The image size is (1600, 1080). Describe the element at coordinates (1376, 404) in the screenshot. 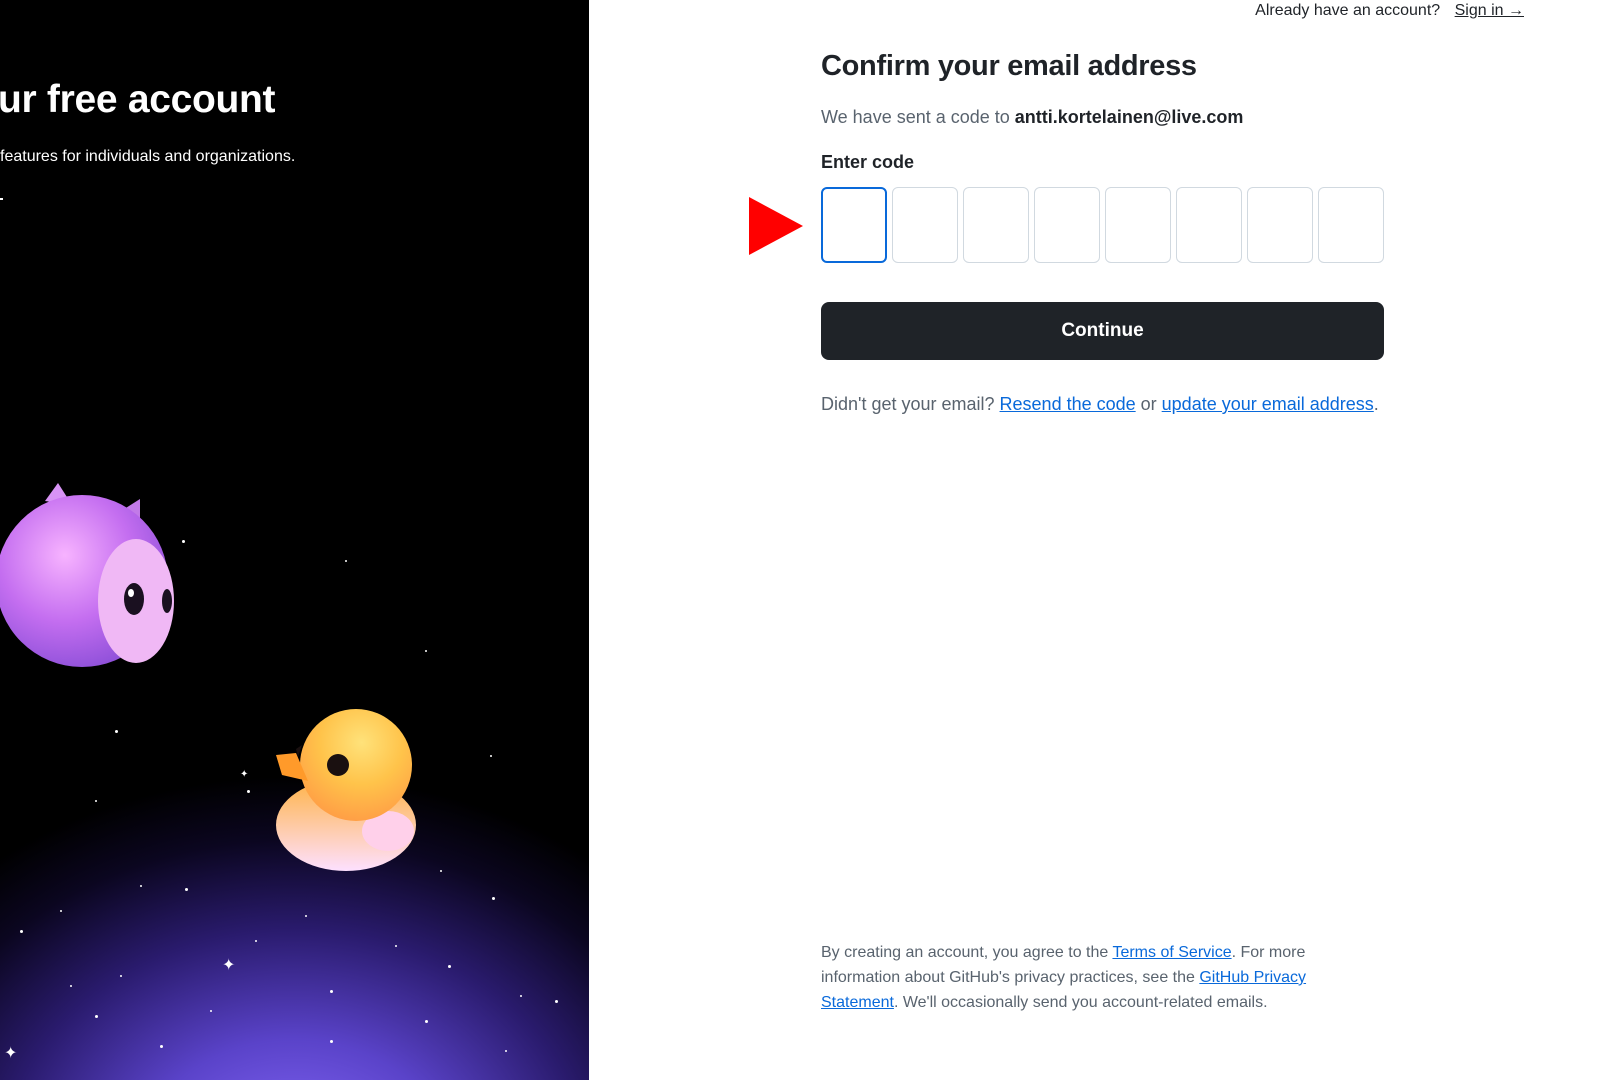

I see `resend-period: .` at that location.